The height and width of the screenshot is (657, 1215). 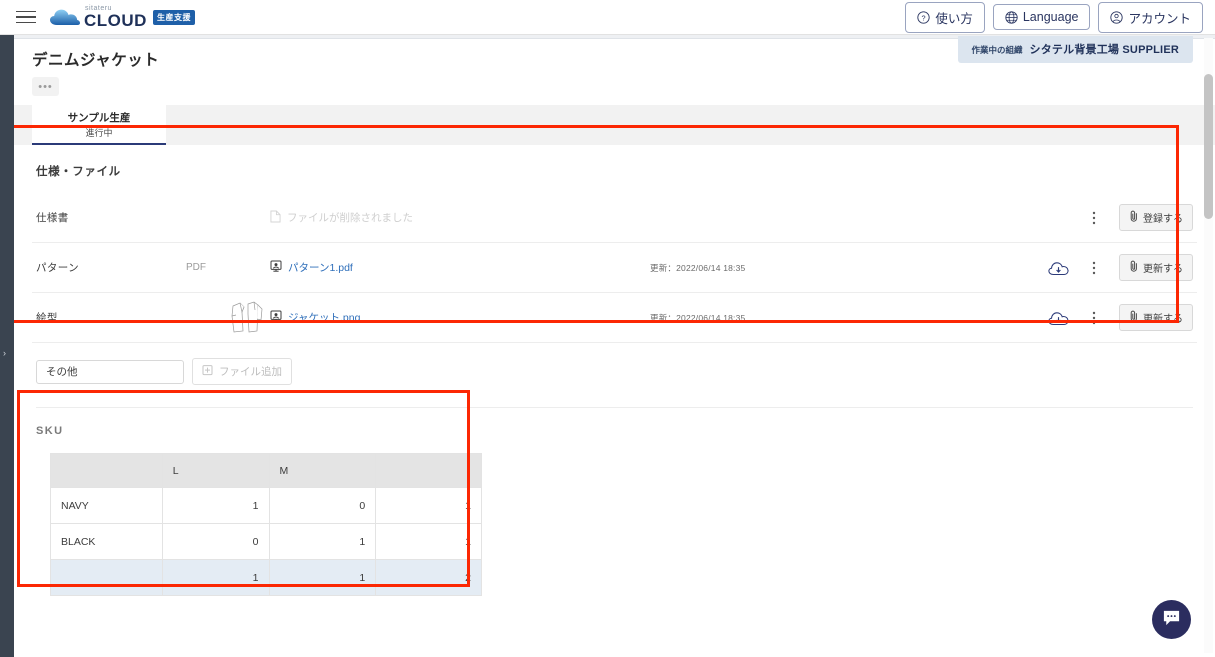 What do you see at coordinates (58, 268) in the screenshot?
I see `file-row-label: パターン` at bounding box center [58, 268].